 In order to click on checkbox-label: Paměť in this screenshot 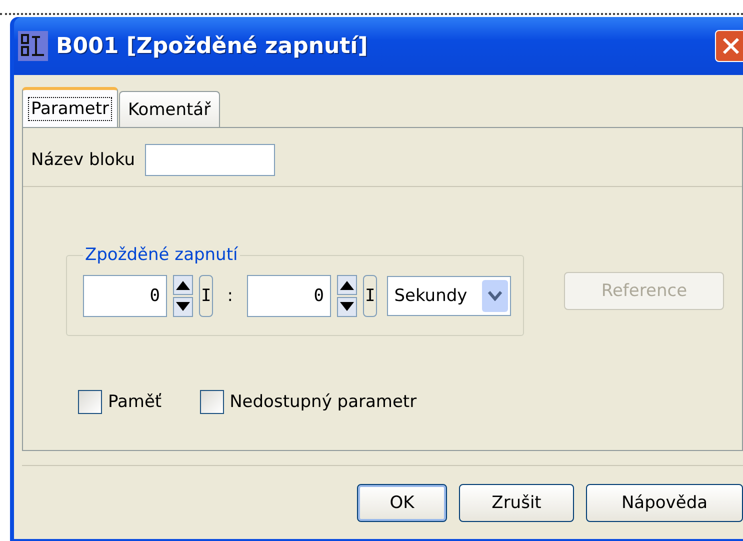, I will do `click(135, 402)`.